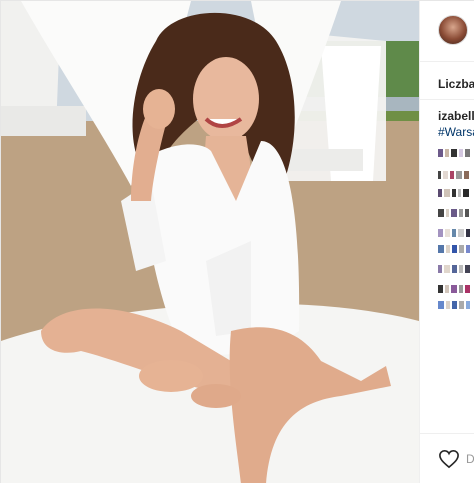 The image size is (474, 483). Describe the element at coordinates (446, 242) in the screenshot. I see `post-sidebar: Liczba izabella #Warsa` at that location.